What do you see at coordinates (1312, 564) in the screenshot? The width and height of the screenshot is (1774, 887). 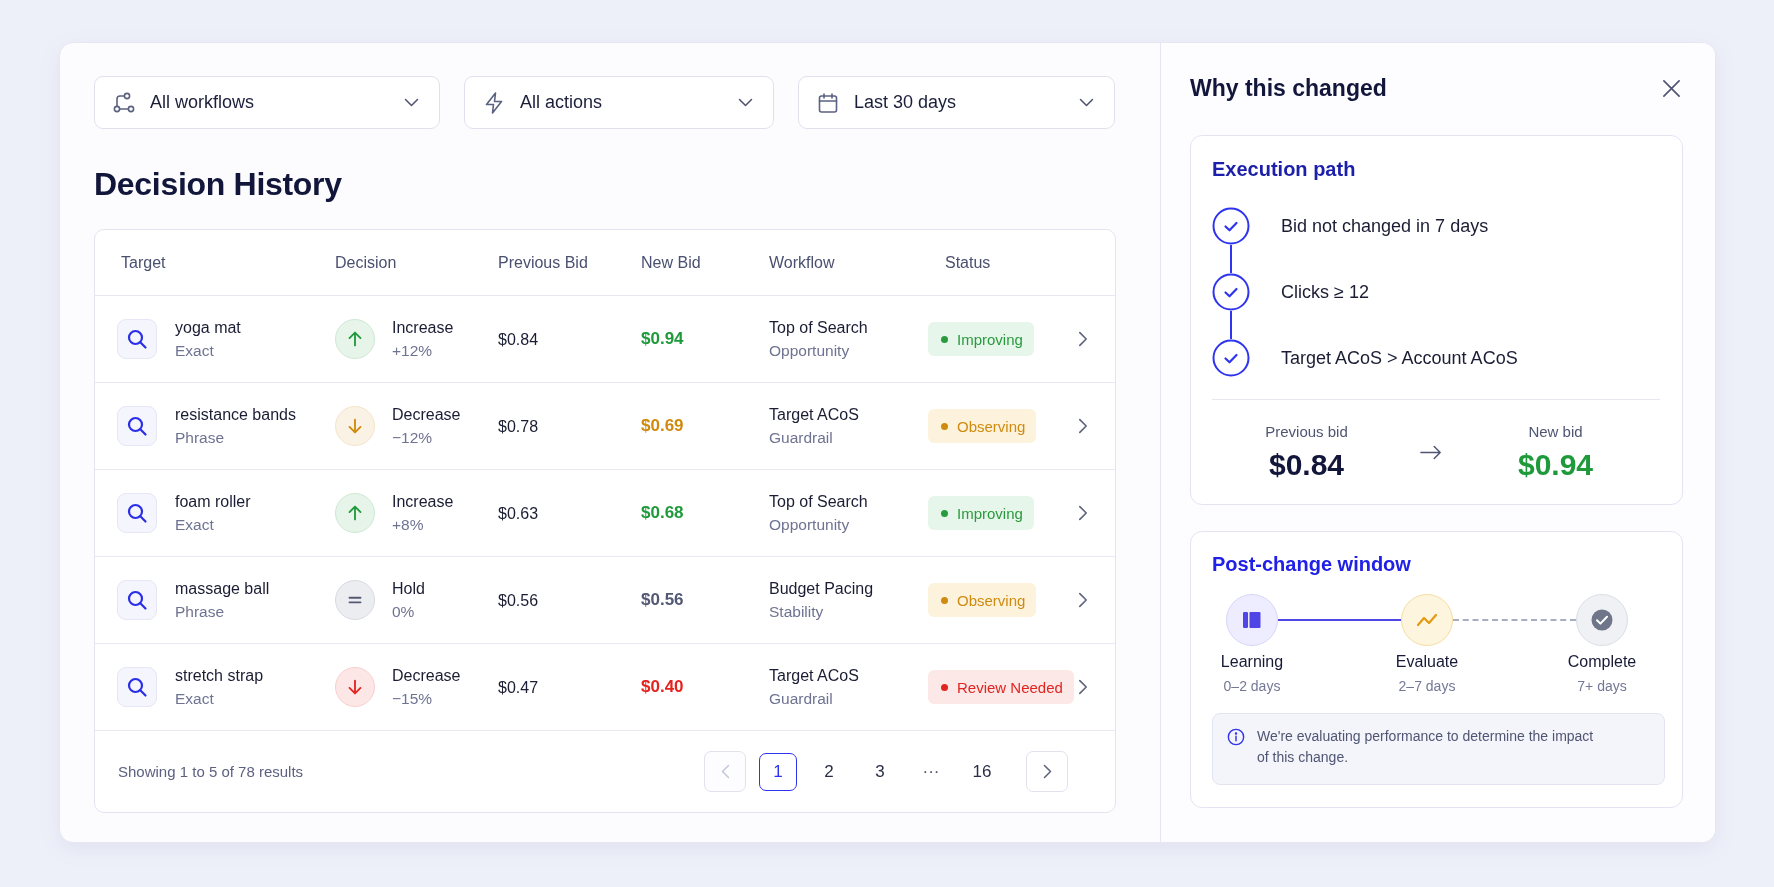 I see `card-title: Post-change window` at bounding box center [1312, 564].